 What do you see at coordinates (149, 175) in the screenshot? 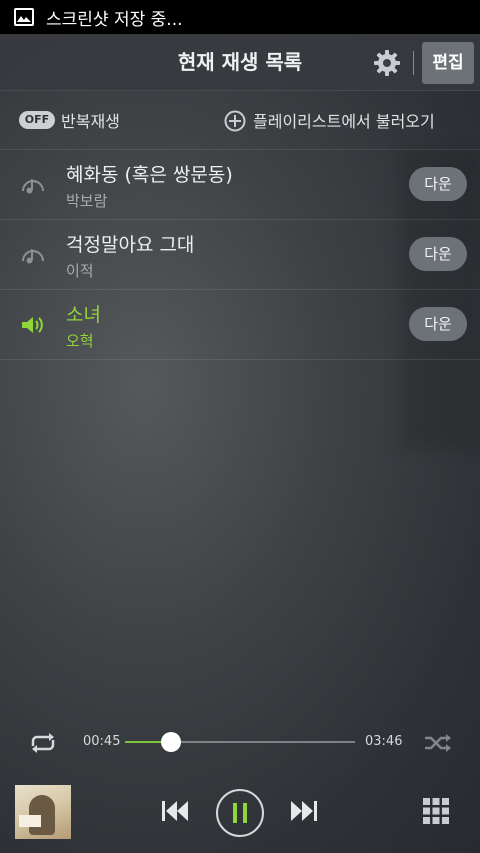
I see `track-title: 혜화동 (혹은 쌍문동)` at bounding box center [149, 175].